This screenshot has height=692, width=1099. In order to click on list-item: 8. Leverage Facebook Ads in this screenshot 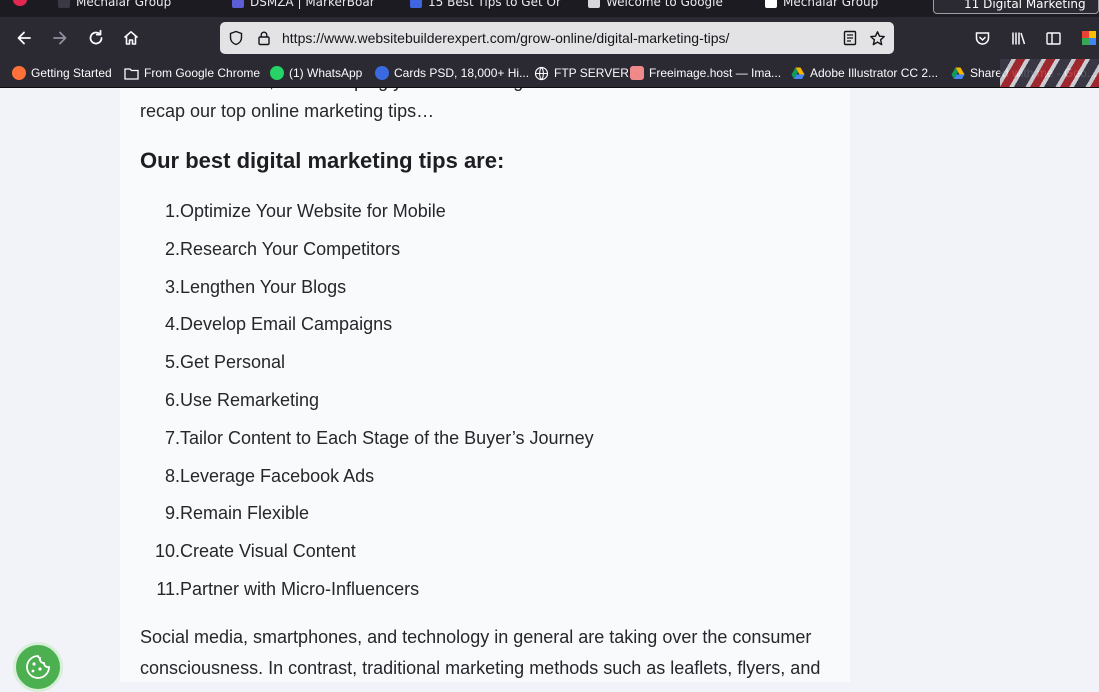, I will do `click(367, 479)`.